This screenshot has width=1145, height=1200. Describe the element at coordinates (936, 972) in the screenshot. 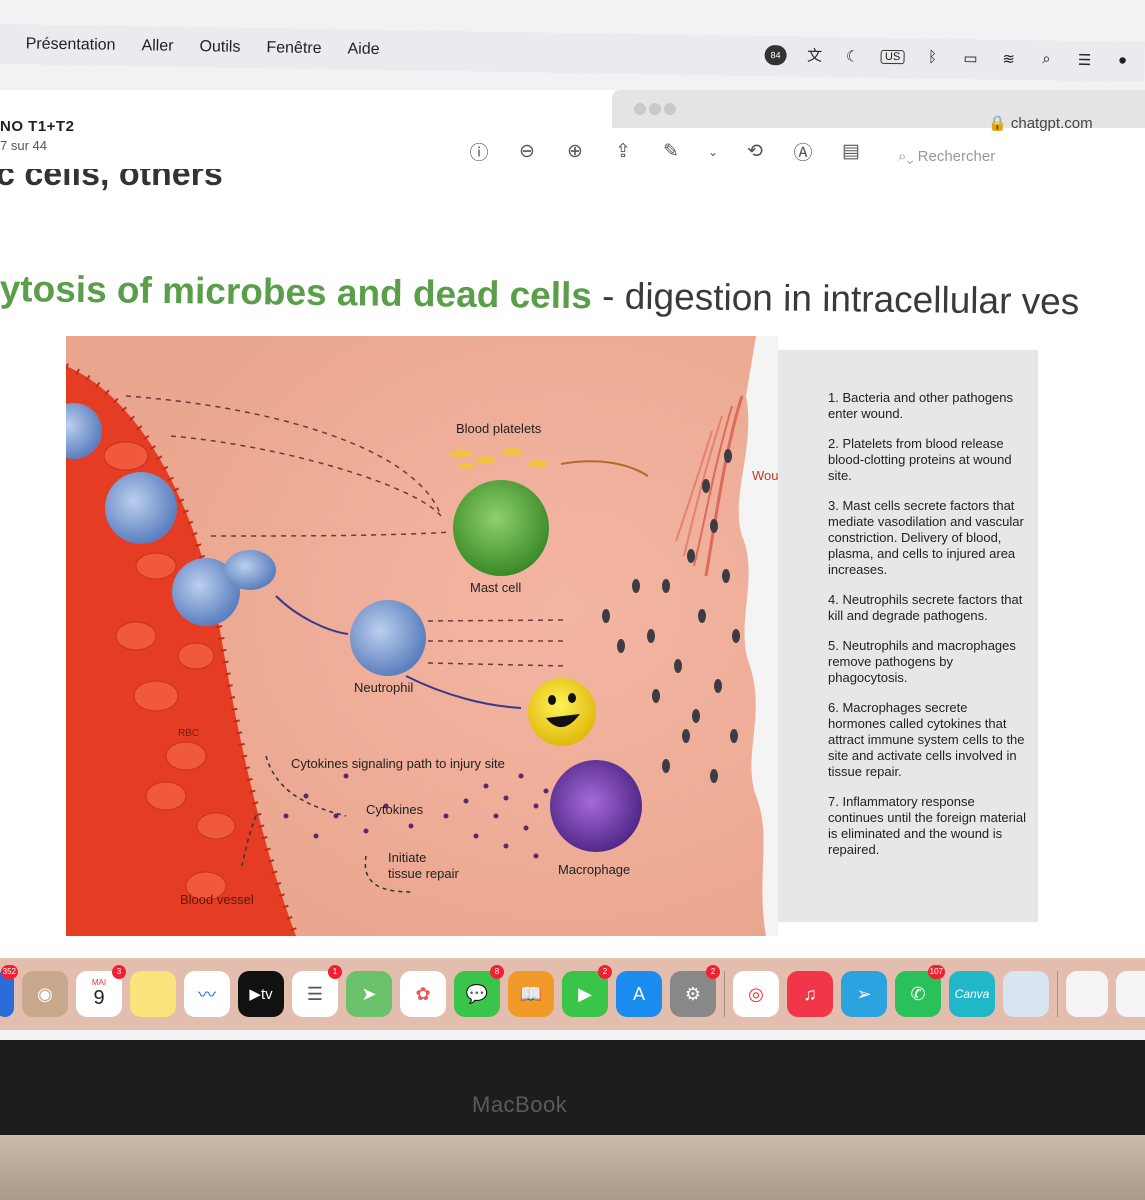

I see `whatsapp-badge: 107` at that location.